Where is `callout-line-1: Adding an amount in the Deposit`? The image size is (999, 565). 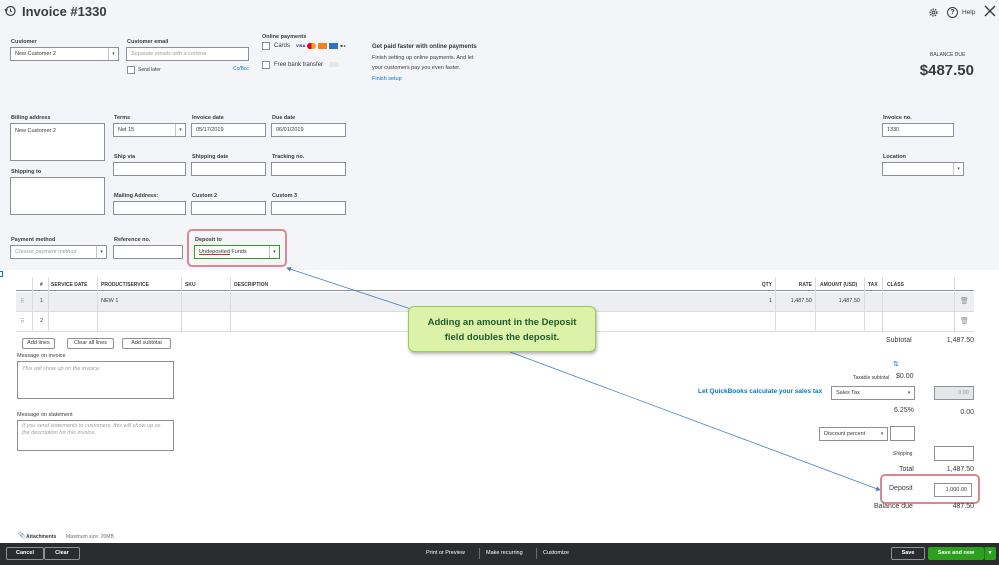 callout-line-1: Adding an amount in the Deposit is located at coordinates (502, 322).